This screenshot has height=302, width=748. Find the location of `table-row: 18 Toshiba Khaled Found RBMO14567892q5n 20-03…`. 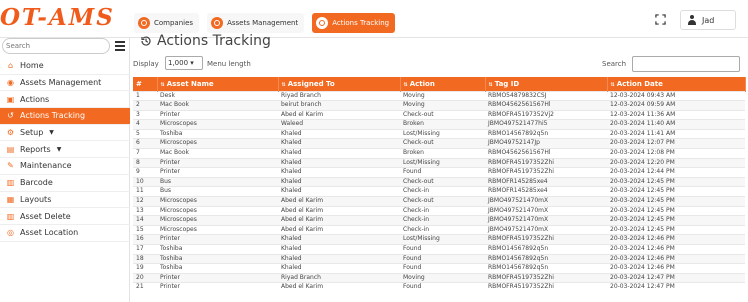

table-row: 18 Toshiba Khaled Found RBMO14567892q5n 20-03… is located at coordinates (439, 258).